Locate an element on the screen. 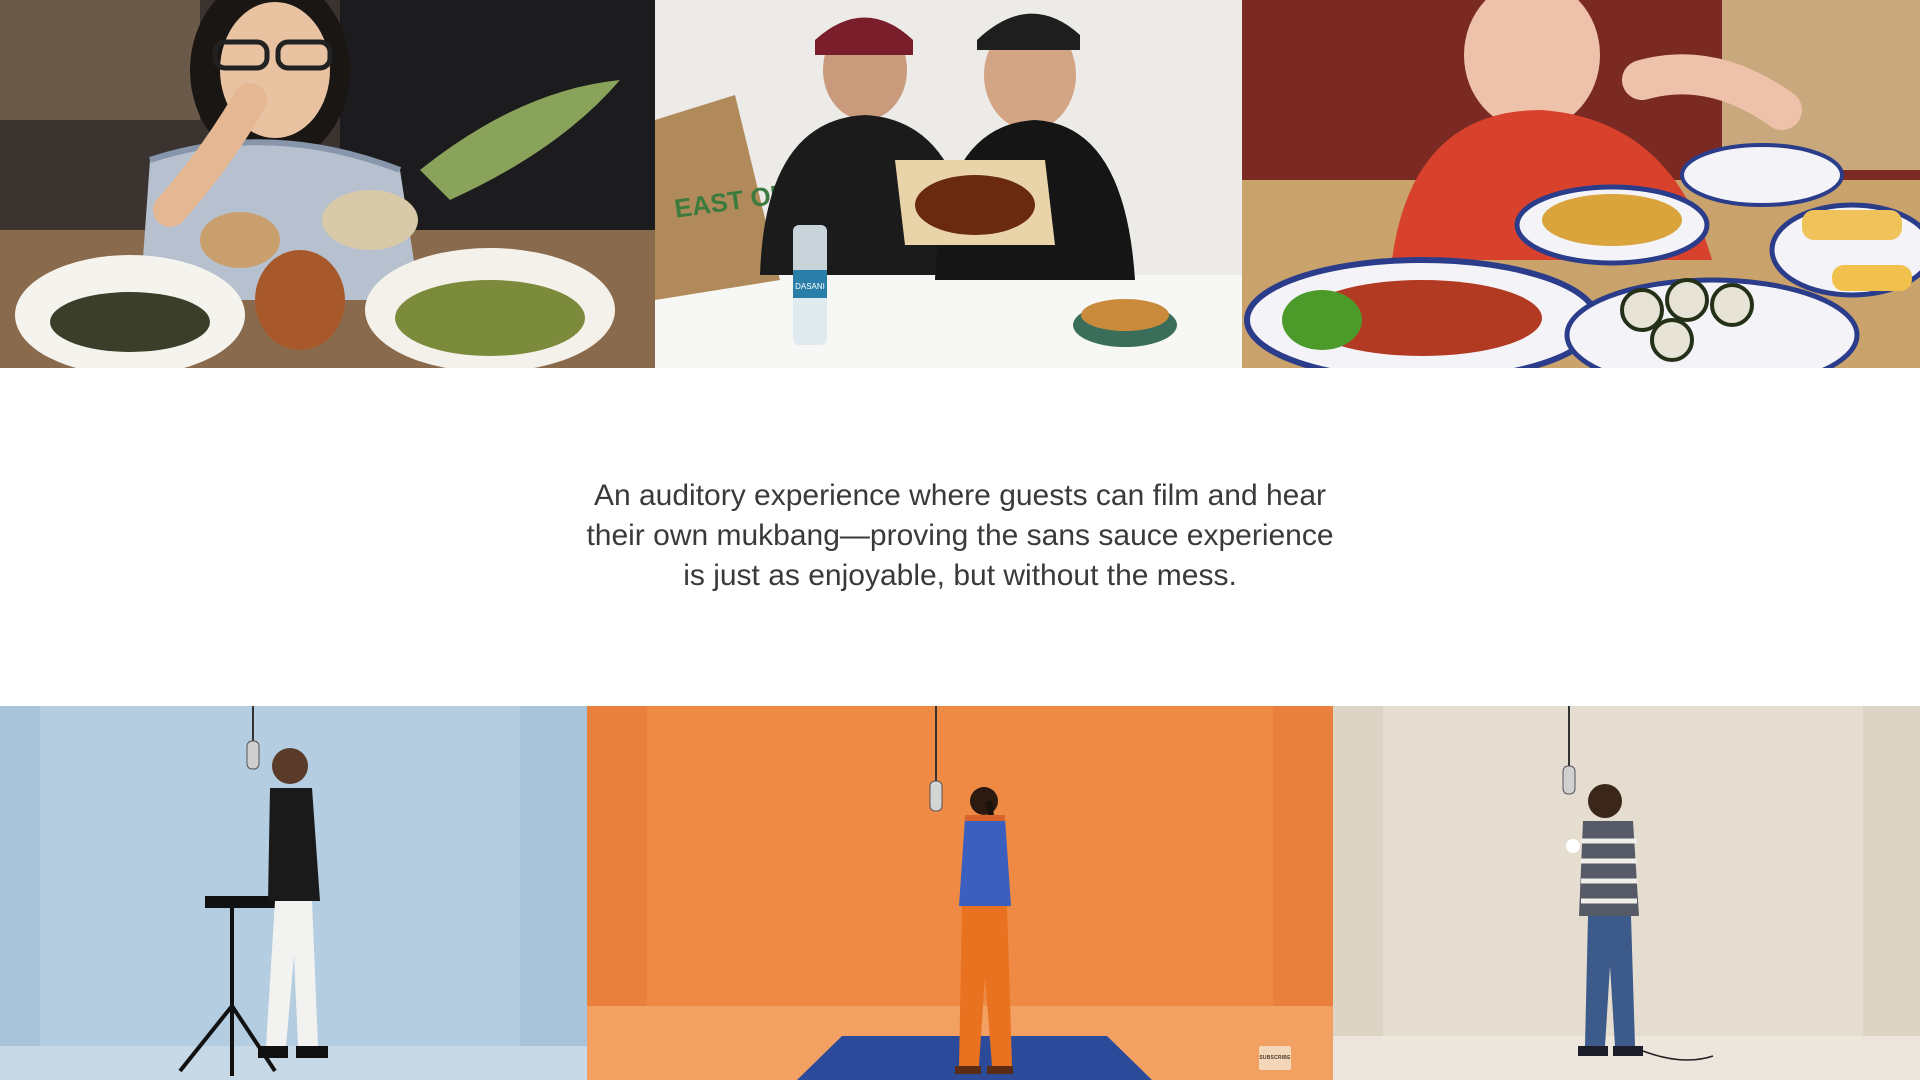 This screenshot has width=1920, height=1080. studio-photo-blue is located at coordinates (293, 893).